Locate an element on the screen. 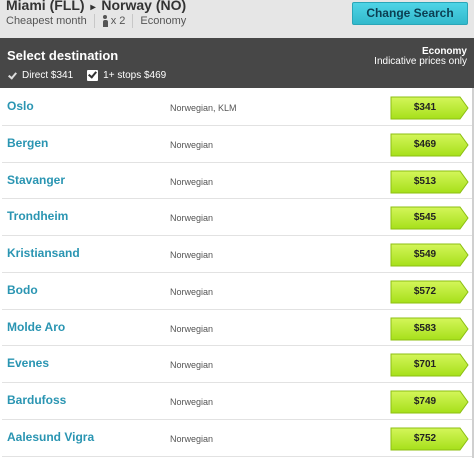 This screenshot has width=474, height=458. price-button: $749 is located at coordinates (429, 402).